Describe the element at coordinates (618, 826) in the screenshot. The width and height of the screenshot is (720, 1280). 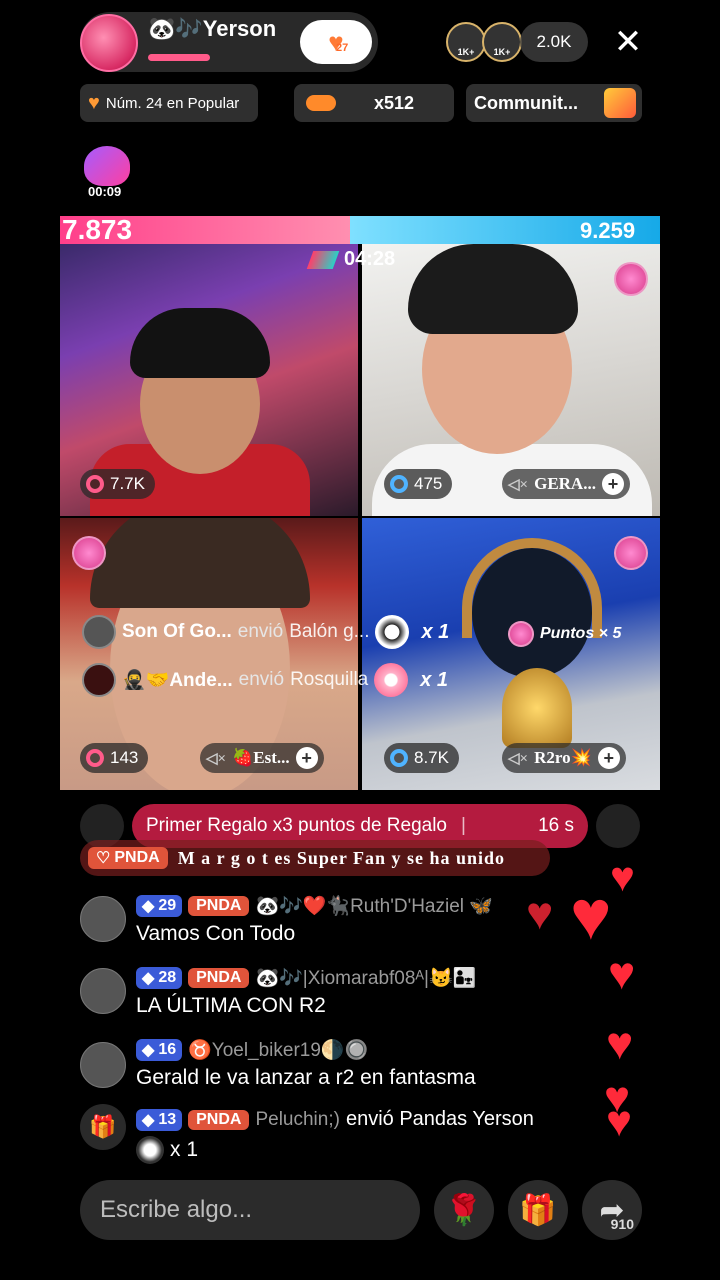
I see `banner-avatar-right` at that location.